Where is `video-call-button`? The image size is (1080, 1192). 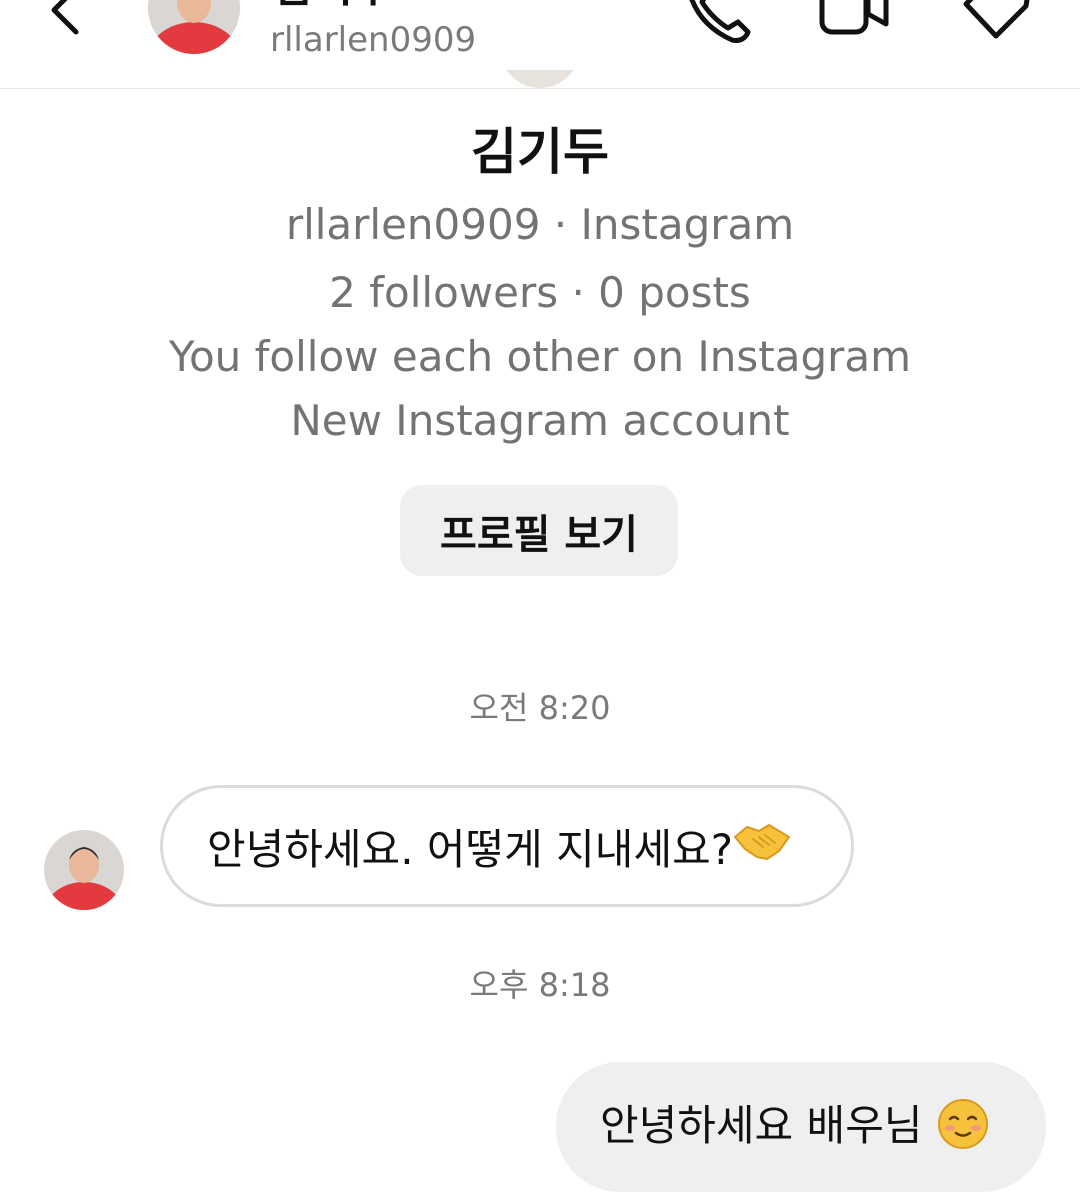
video-call-button is located at coordinates (852, 25).